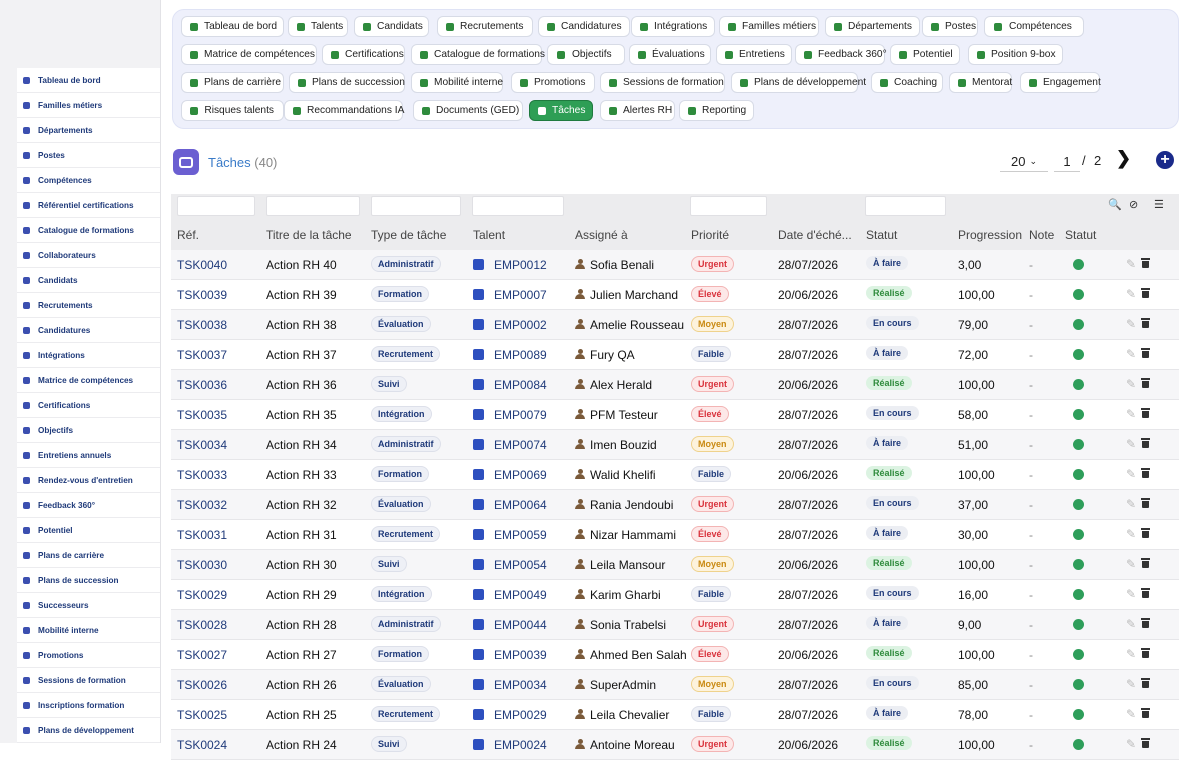  Describe the element at coordinates (202, 265) in the screenshot. I see `task-ref: TSK0040` at that location.